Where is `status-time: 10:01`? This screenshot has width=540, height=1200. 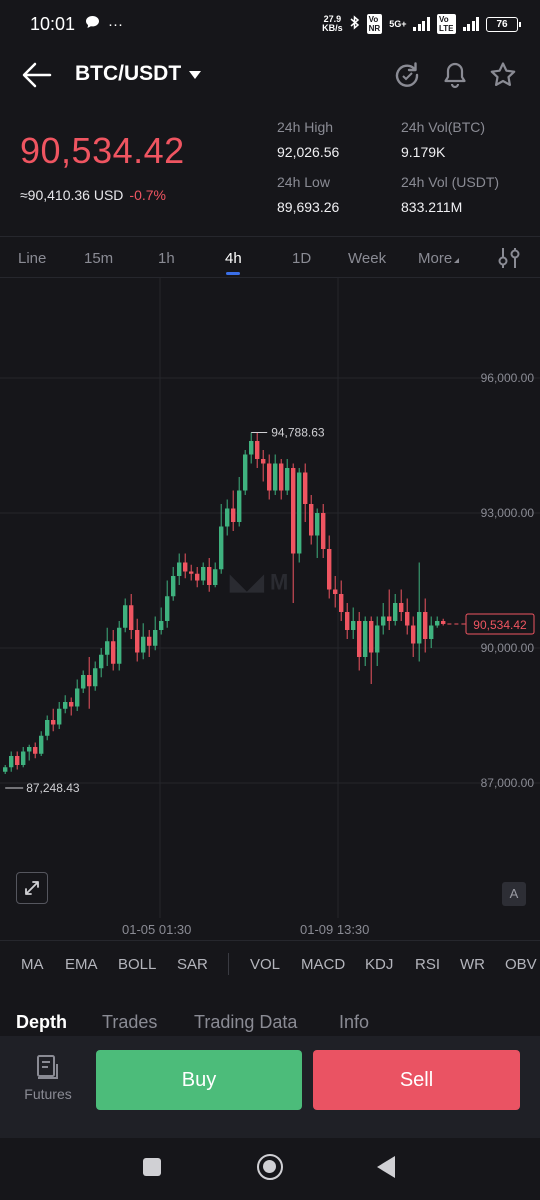 status-time: 10:01 is located at coordinates (53, 23).